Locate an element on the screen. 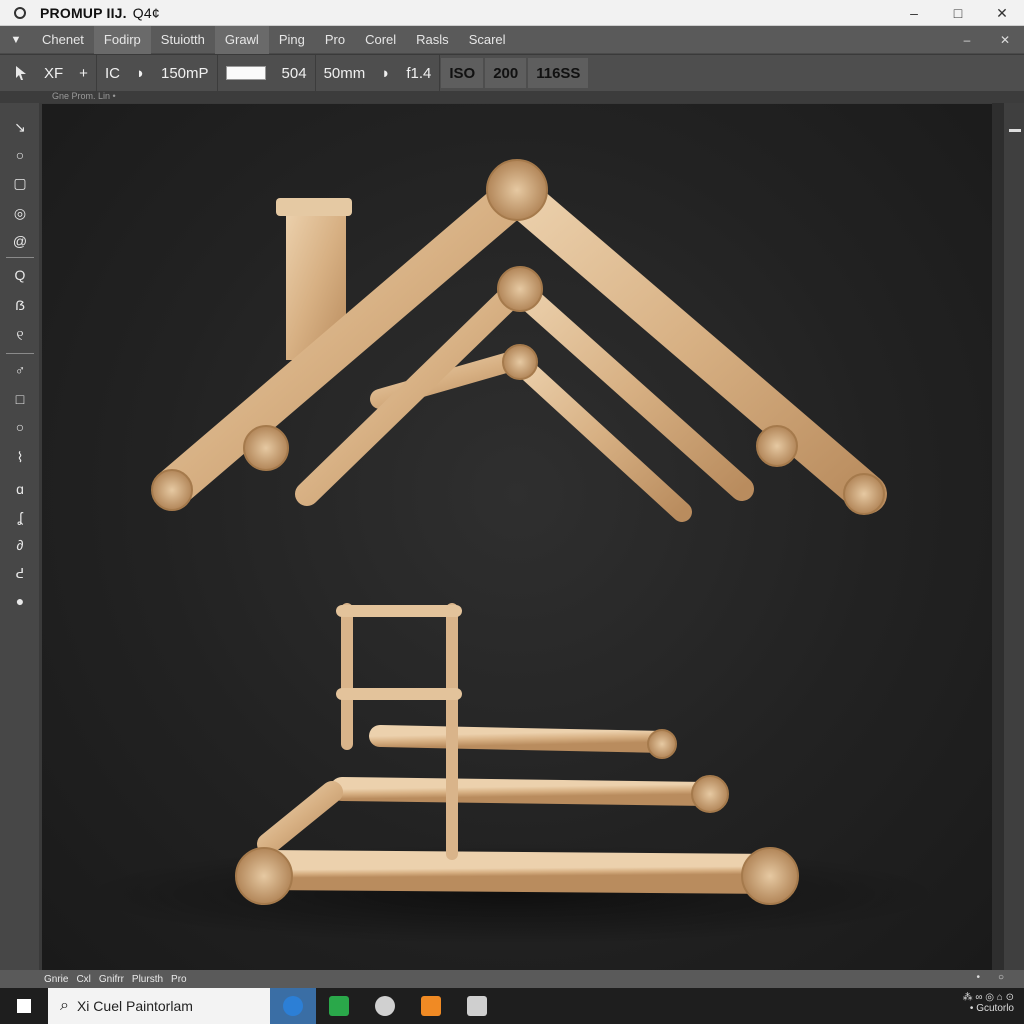  white-swatch is located at coordinates (245, 73).